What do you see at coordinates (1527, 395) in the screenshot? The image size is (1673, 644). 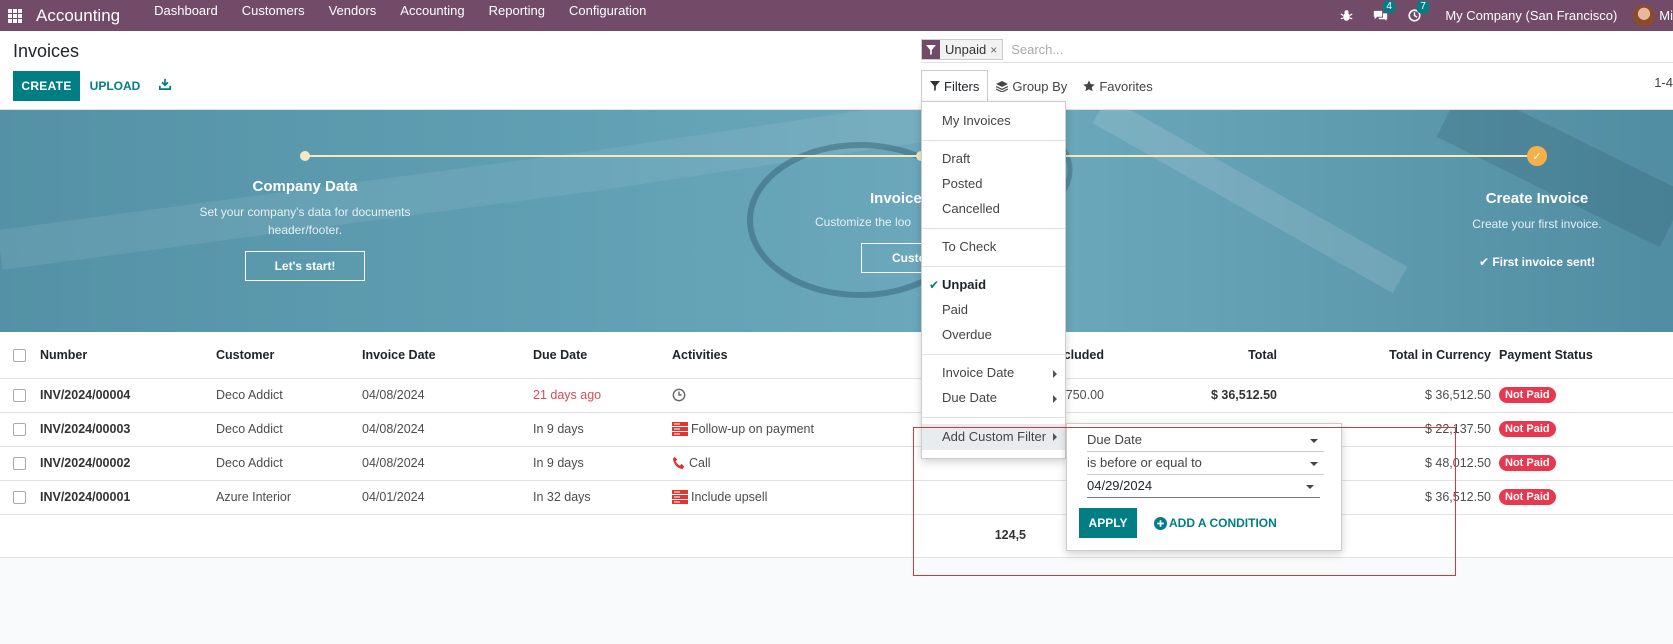 I see `status-badge: Not Paid` at bounding box center [1527, 395].